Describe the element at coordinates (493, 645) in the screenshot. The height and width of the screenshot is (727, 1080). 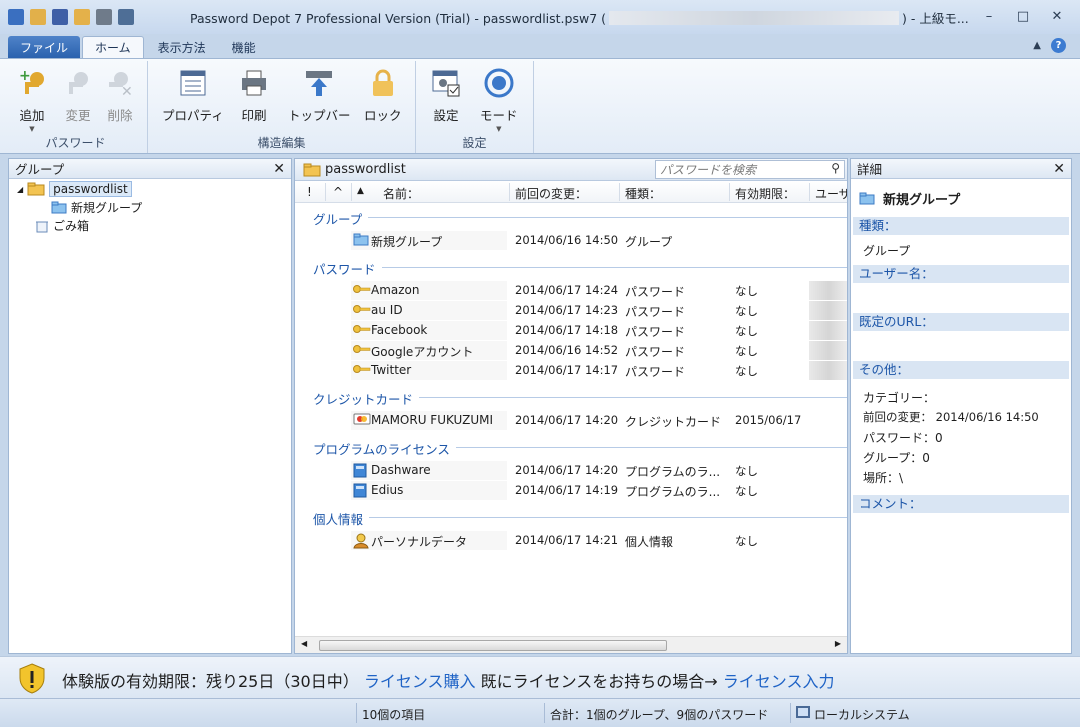
I see `scroll-thumb` at that location.